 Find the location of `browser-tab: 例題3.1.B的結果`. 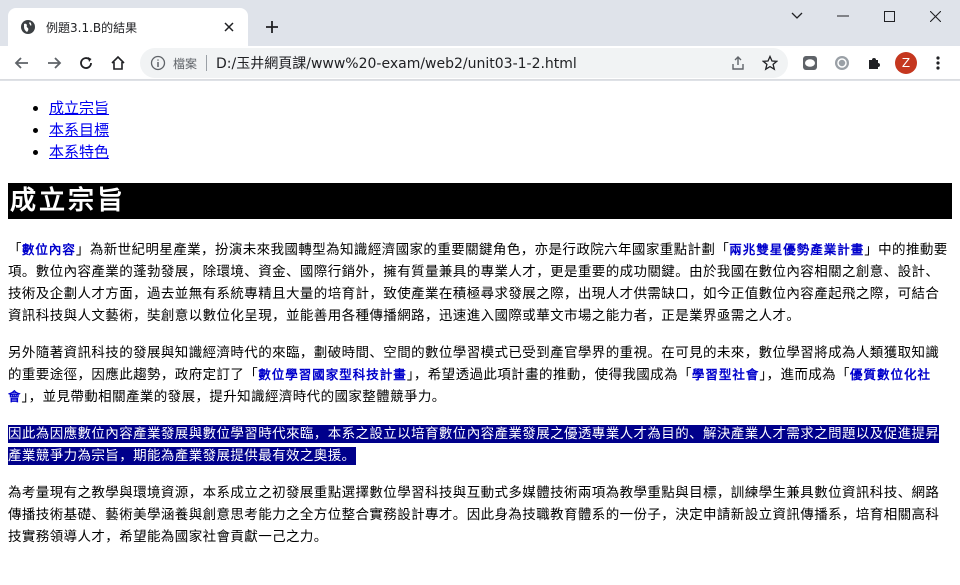

browser-tab: 例題3.1.B的結果 is located at coordinates (128, 27).